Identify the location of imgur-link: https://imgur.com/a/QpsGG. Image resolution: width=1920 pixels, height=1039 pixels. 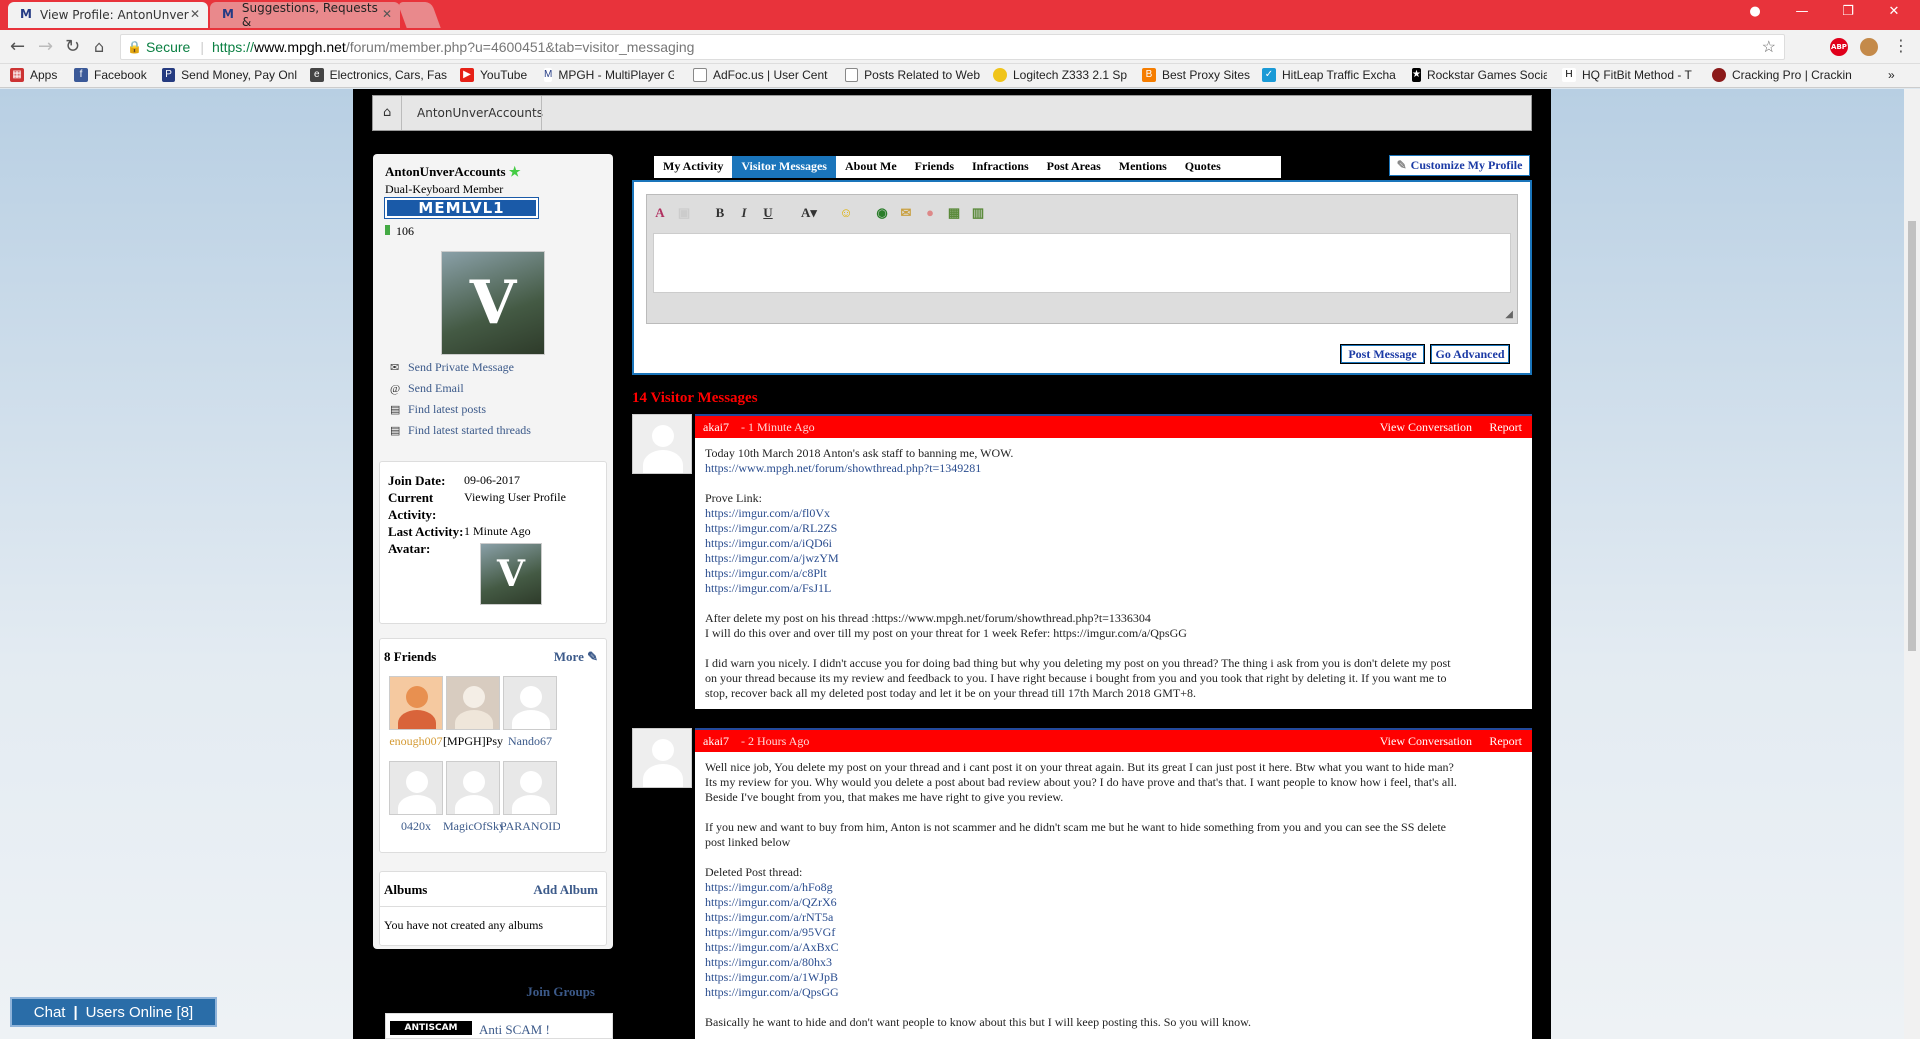
(1113, 992).